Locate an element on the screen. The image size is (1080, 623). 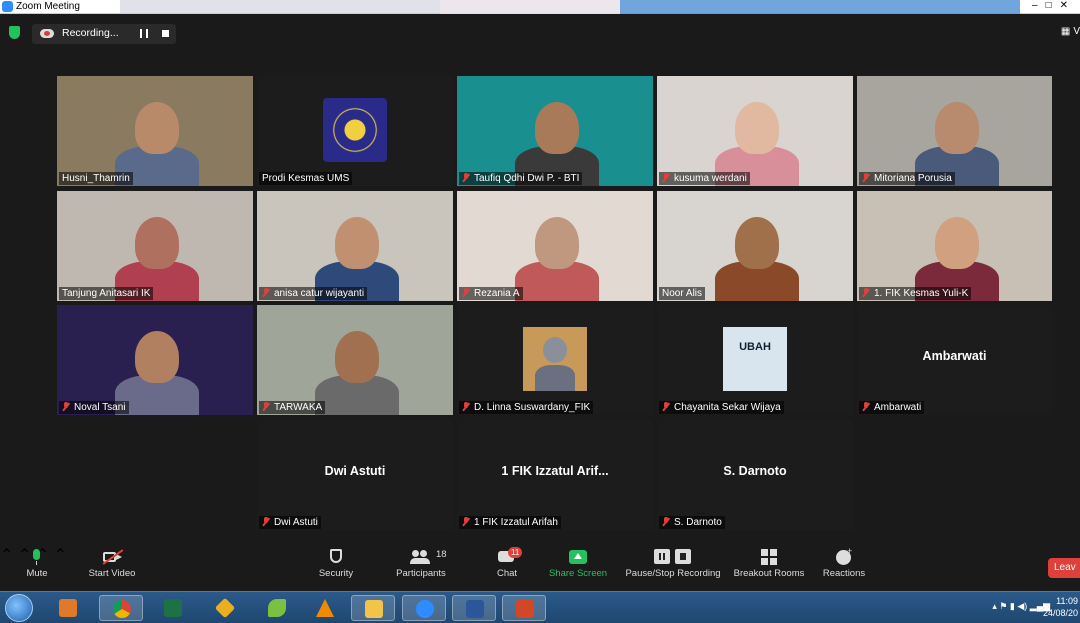
share-screen-button: Share Screen is located at coordinates (578, 564).